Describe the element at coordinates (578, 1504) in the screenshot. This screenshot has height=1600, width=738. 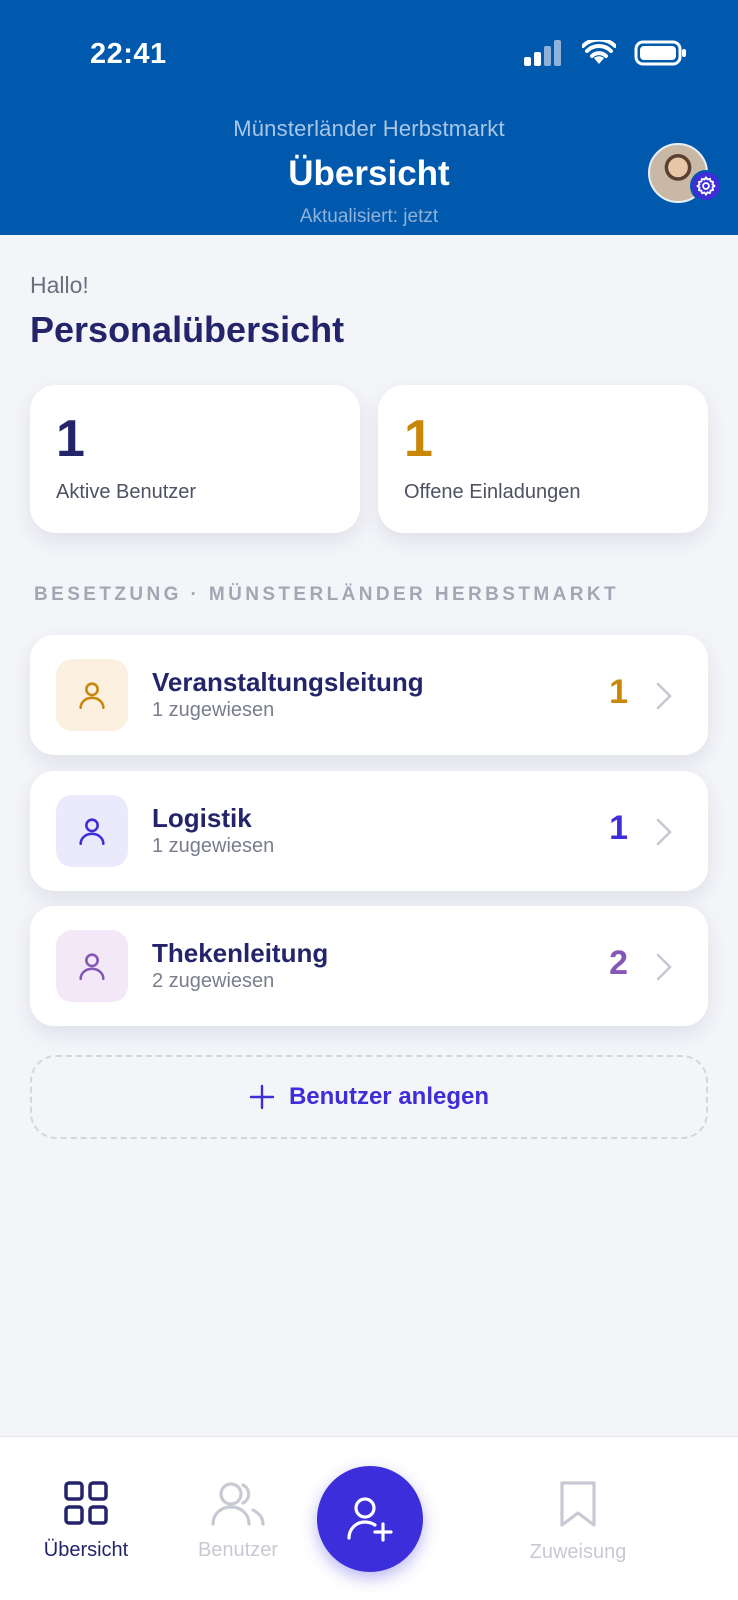
I see `bookmark-icon` at that location.